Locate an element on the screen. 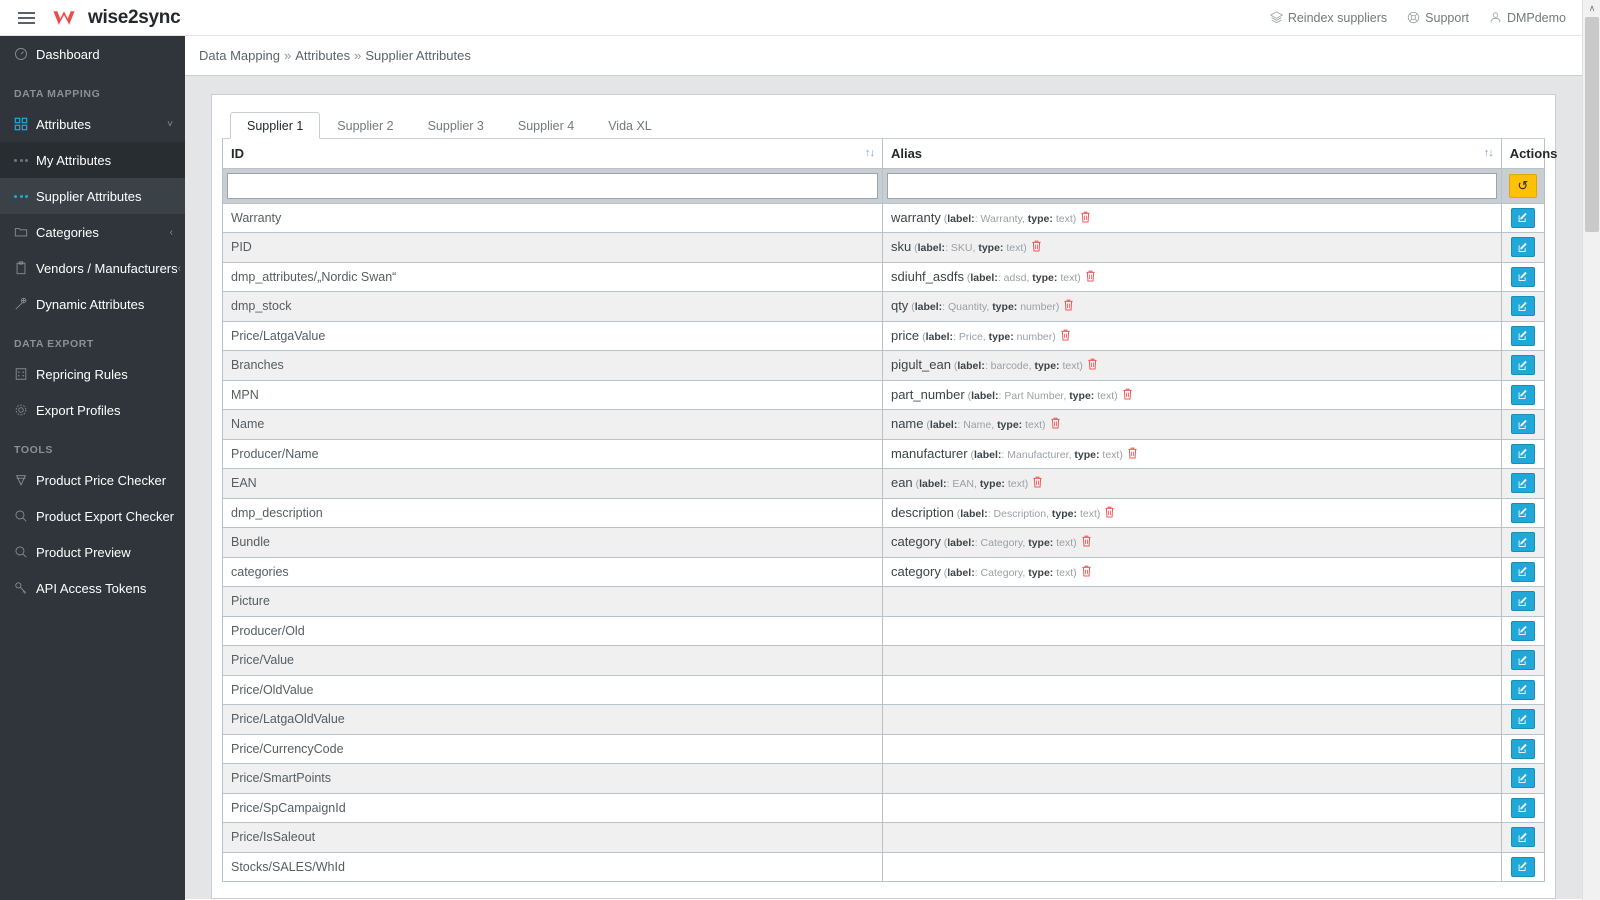 This screenshot has height=900, width=1600. sidebar-item-dynamic-attributes: Dynamic Attributes is located at coordinates (92, 304).